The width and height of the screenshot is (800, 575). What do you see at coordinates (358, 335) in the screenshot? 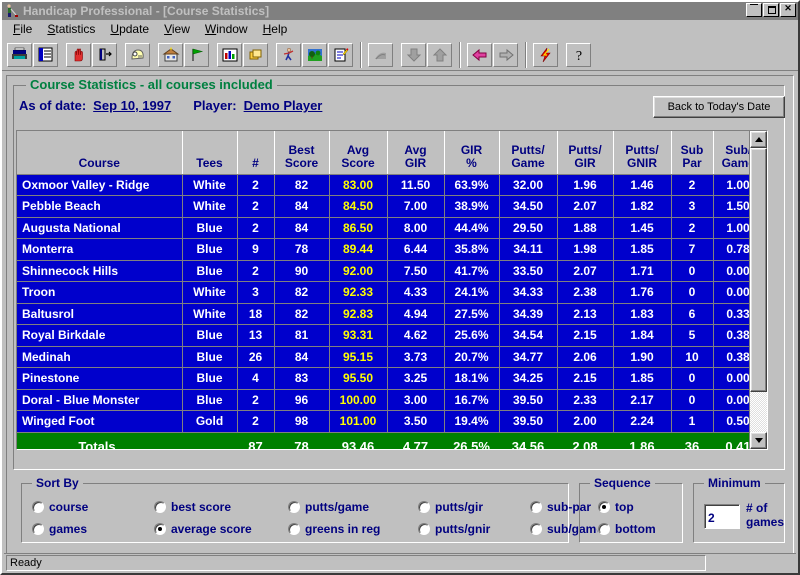
I see `cell-4: 93.31` at bounding box center [358, 335].